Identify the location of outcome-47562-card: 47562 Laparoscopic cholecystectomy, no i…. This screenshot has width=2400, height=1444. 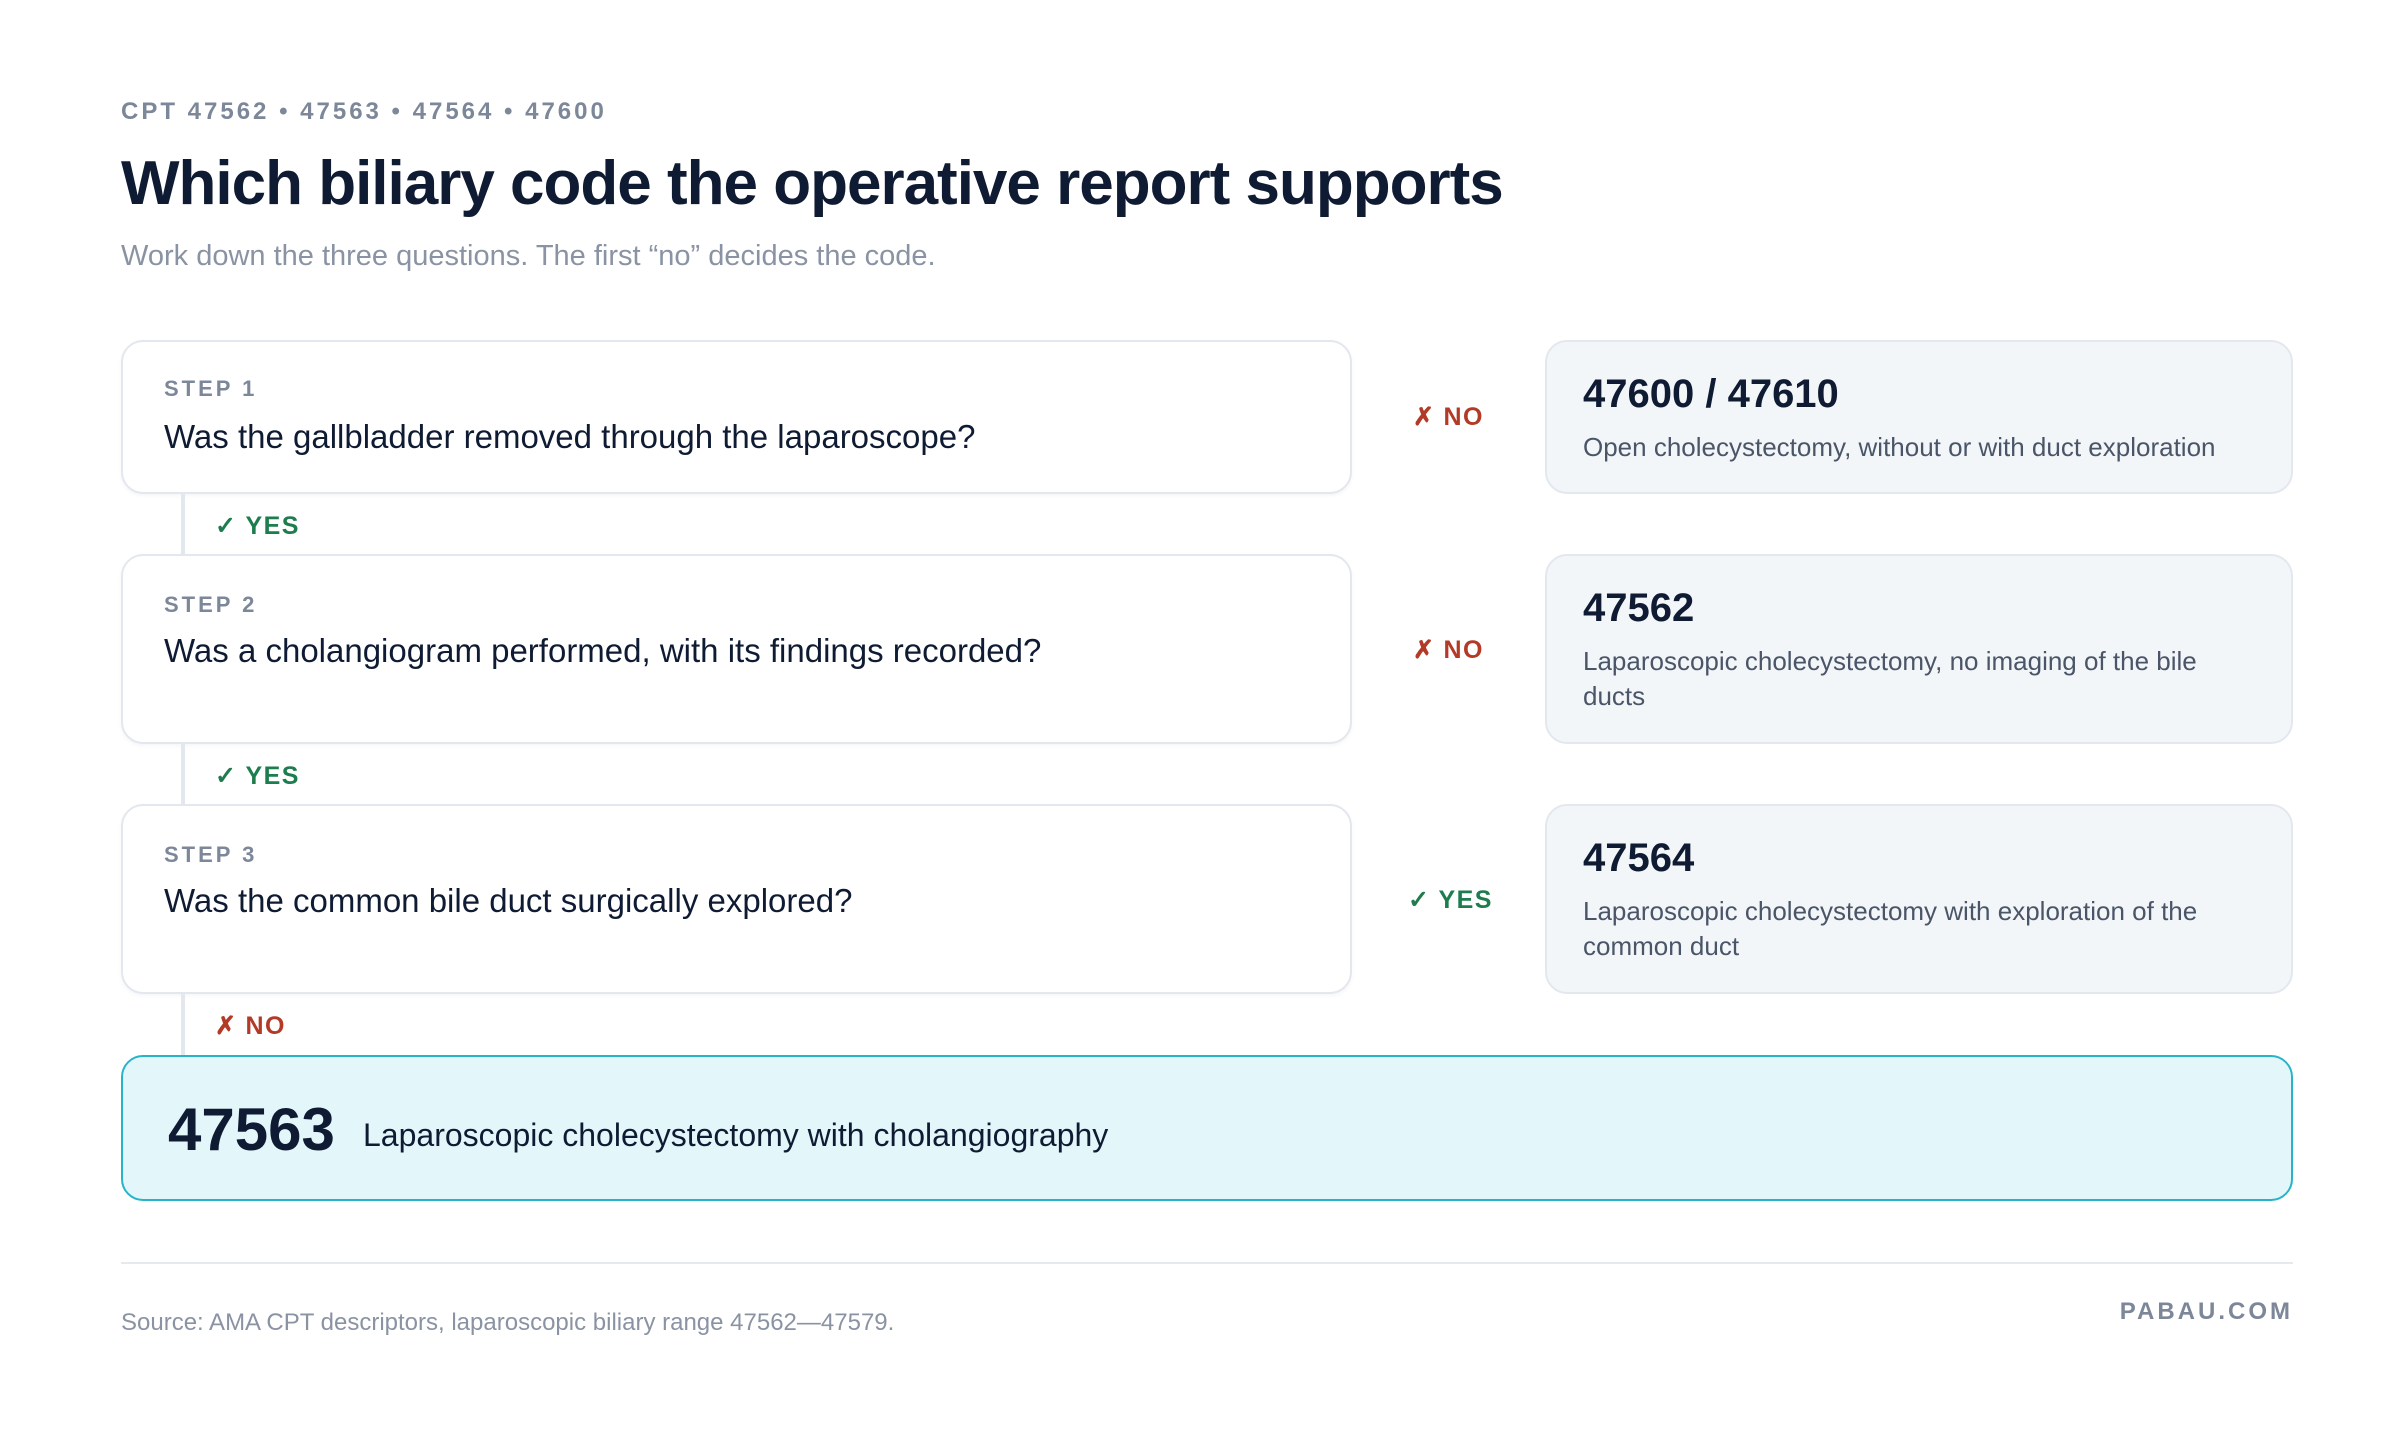
(1919, 649).